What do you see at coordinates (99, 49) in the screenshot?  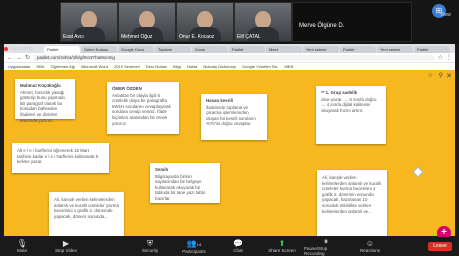 I see `browser-tab: Gelen Kutusu` at bounding box center [99, 49].